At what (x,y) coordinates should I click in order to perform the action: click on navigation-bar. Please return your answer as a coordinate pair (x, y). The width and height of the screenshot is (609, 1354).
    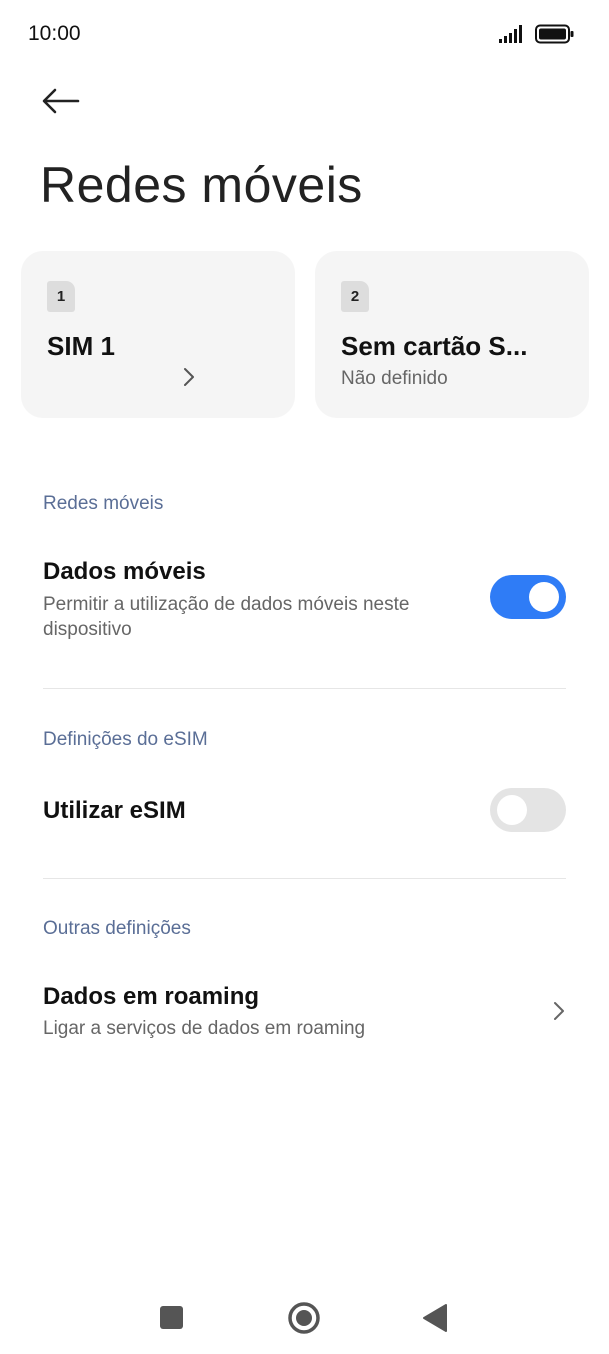
    Looking at the image, I should click on (304, 1317).